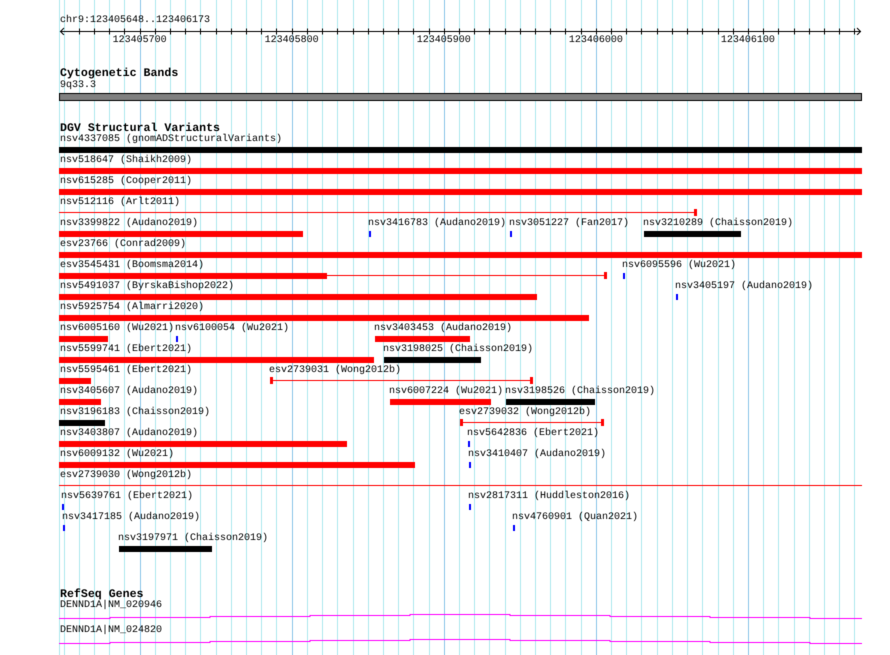 This screenshot has width=890, height=655. Describe the element at coordinates (595, 41) in the screenshot. I see `tick-label: 123406000` at that location.